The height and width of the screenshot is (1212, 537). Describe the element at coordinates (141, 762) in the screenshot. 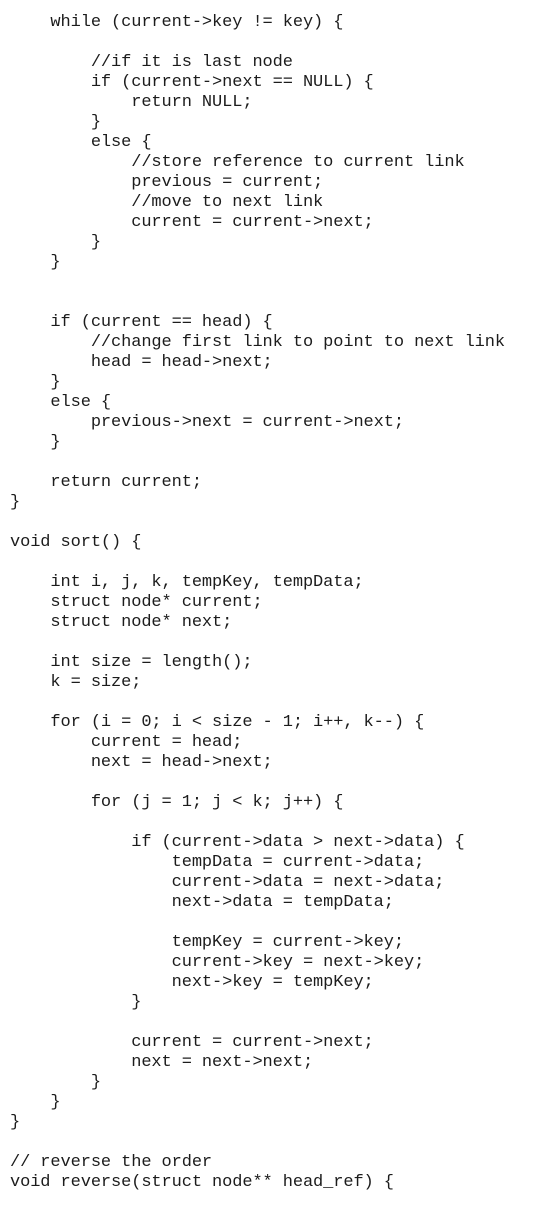

I see `code-line: next = head->next;` at that location.